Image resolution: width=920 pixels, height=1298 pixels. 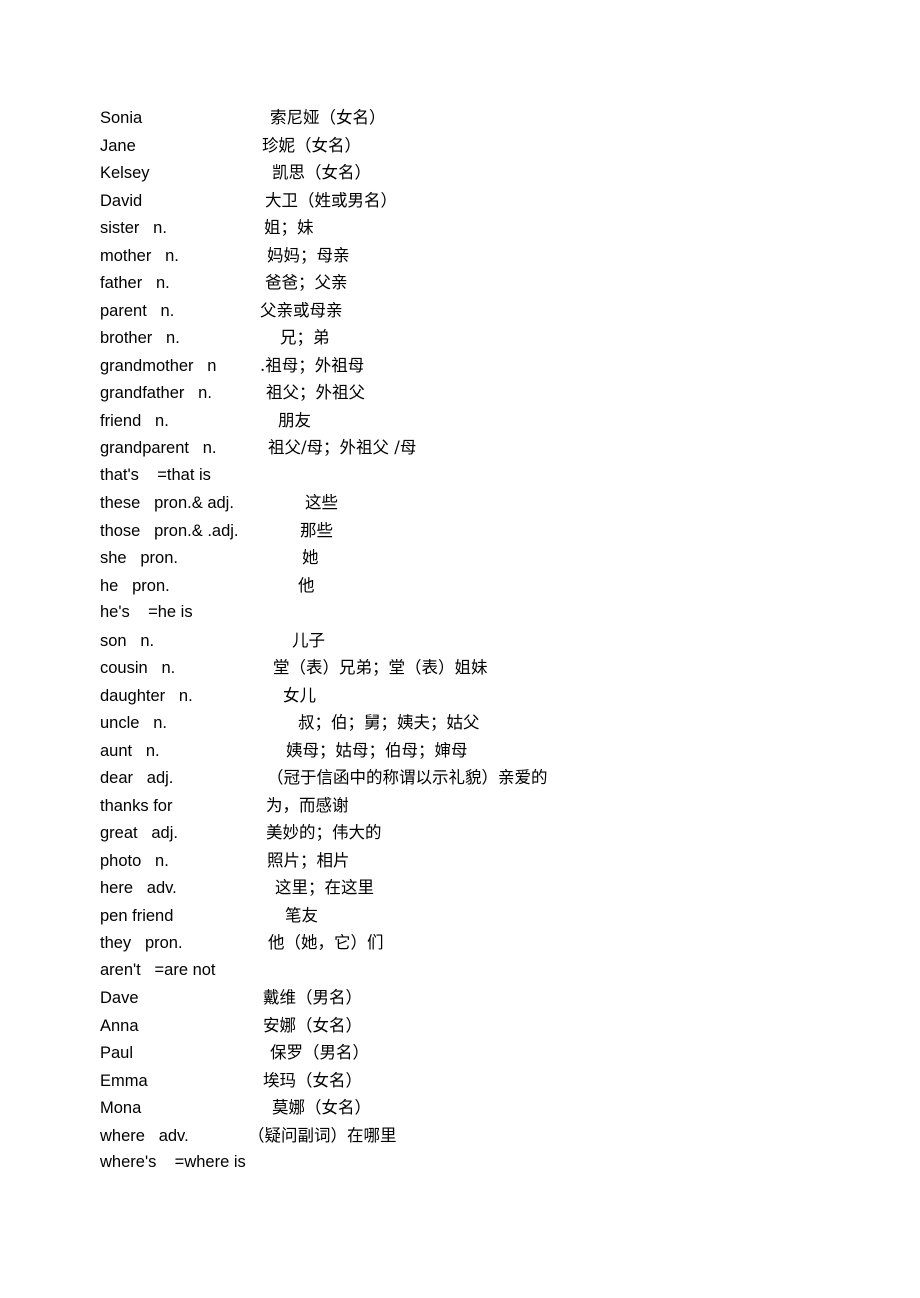 I want to click on vocabulary-entry: son n. 儿子, so click(x=500, y=641).